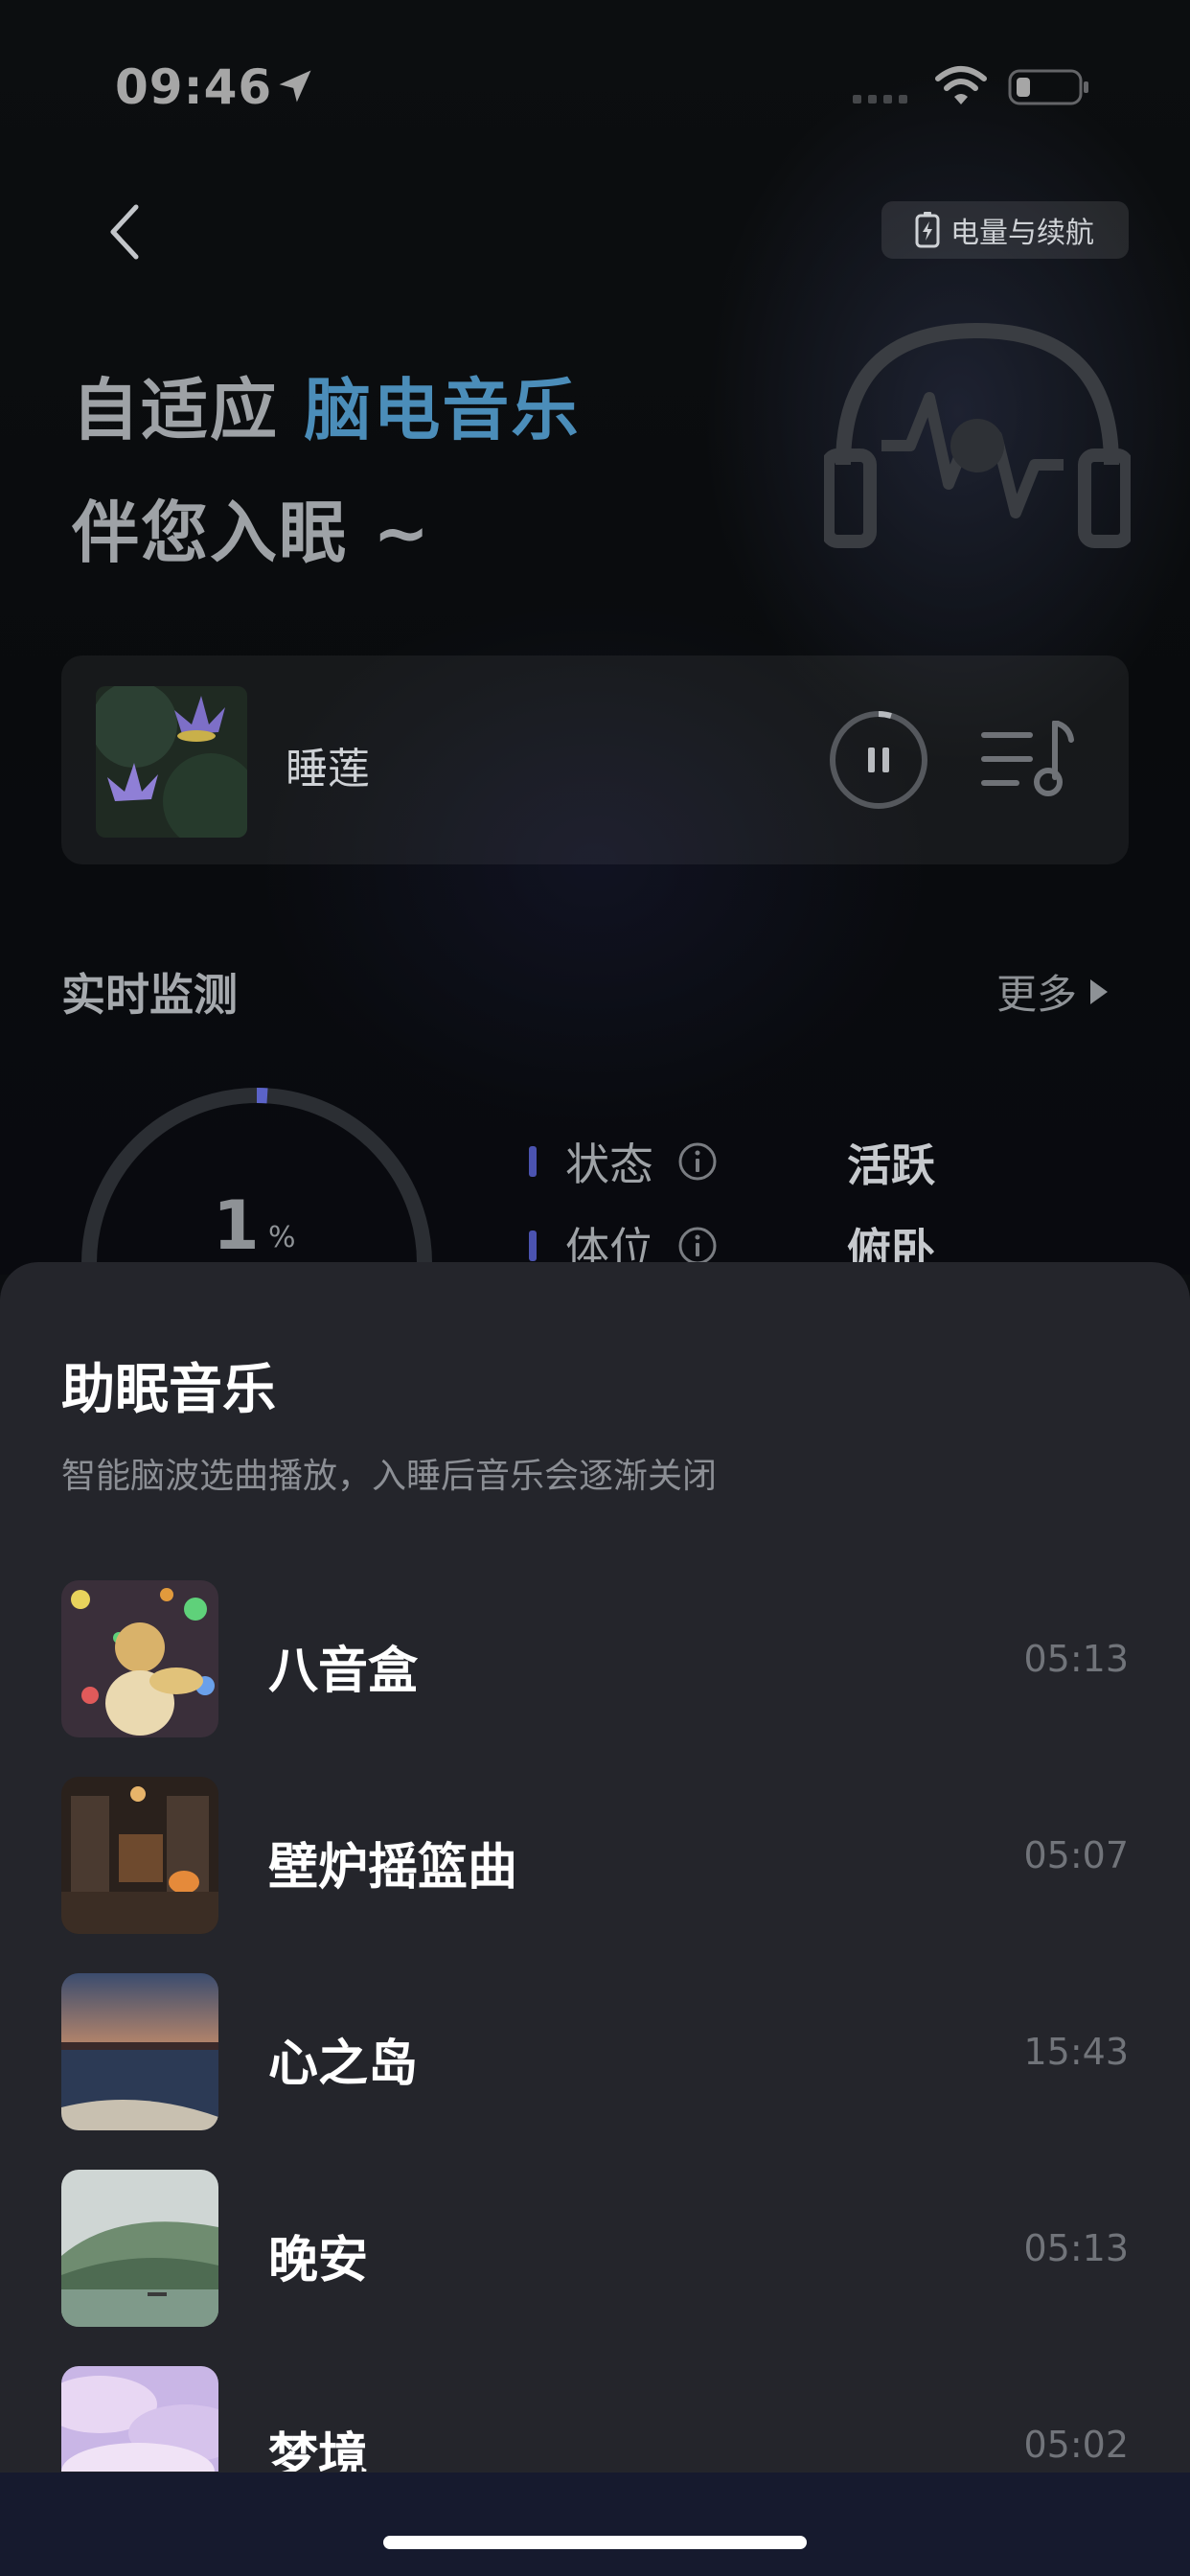  I want to click on battery-life-button: 电量与续航, so click(1005, 230).